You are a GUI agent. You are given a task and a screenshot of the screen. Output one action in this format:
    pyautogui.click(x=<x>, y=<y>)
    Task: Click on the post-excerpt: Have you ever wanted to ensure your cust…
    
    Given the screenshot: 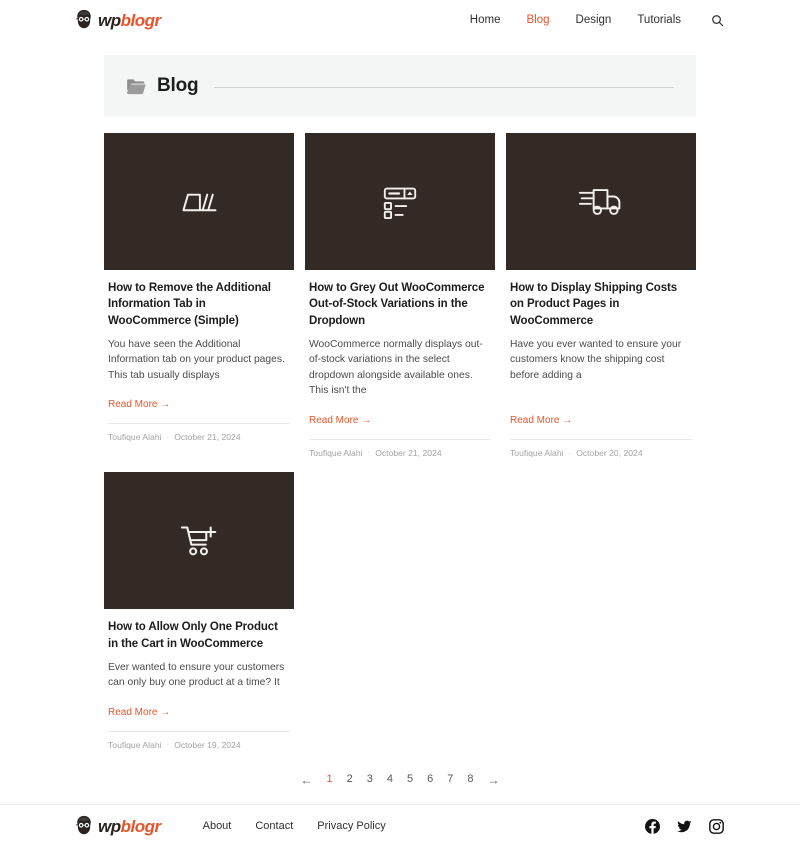 What is the action you would take?
    pyautogui.click(x=596, y=359)
    